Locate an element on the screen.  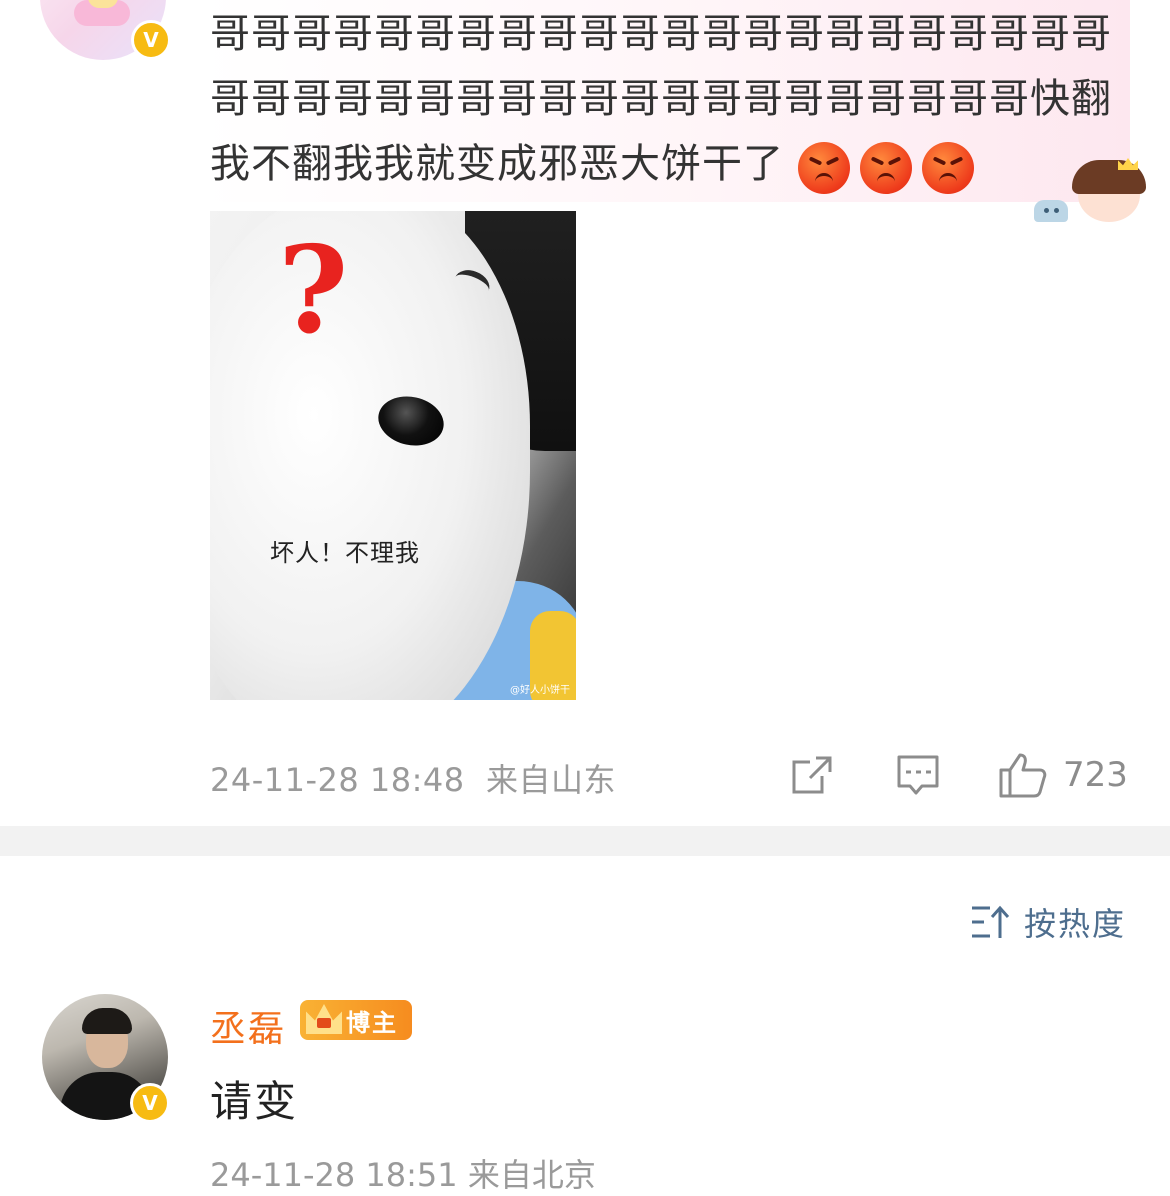
thumbs-up-icon is located at coordinates (1023, 777).